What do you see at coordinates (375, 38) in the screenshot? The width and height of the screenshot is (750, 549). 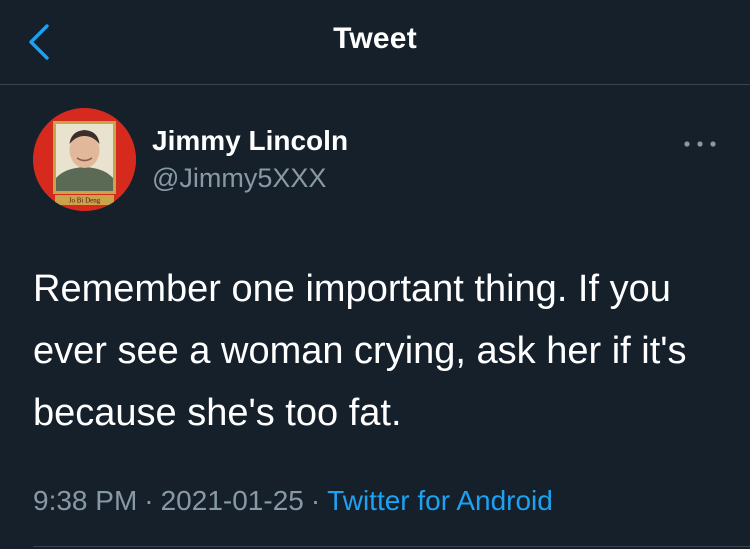 I see `page-title: Tweet` at bounding box center [375, 38].